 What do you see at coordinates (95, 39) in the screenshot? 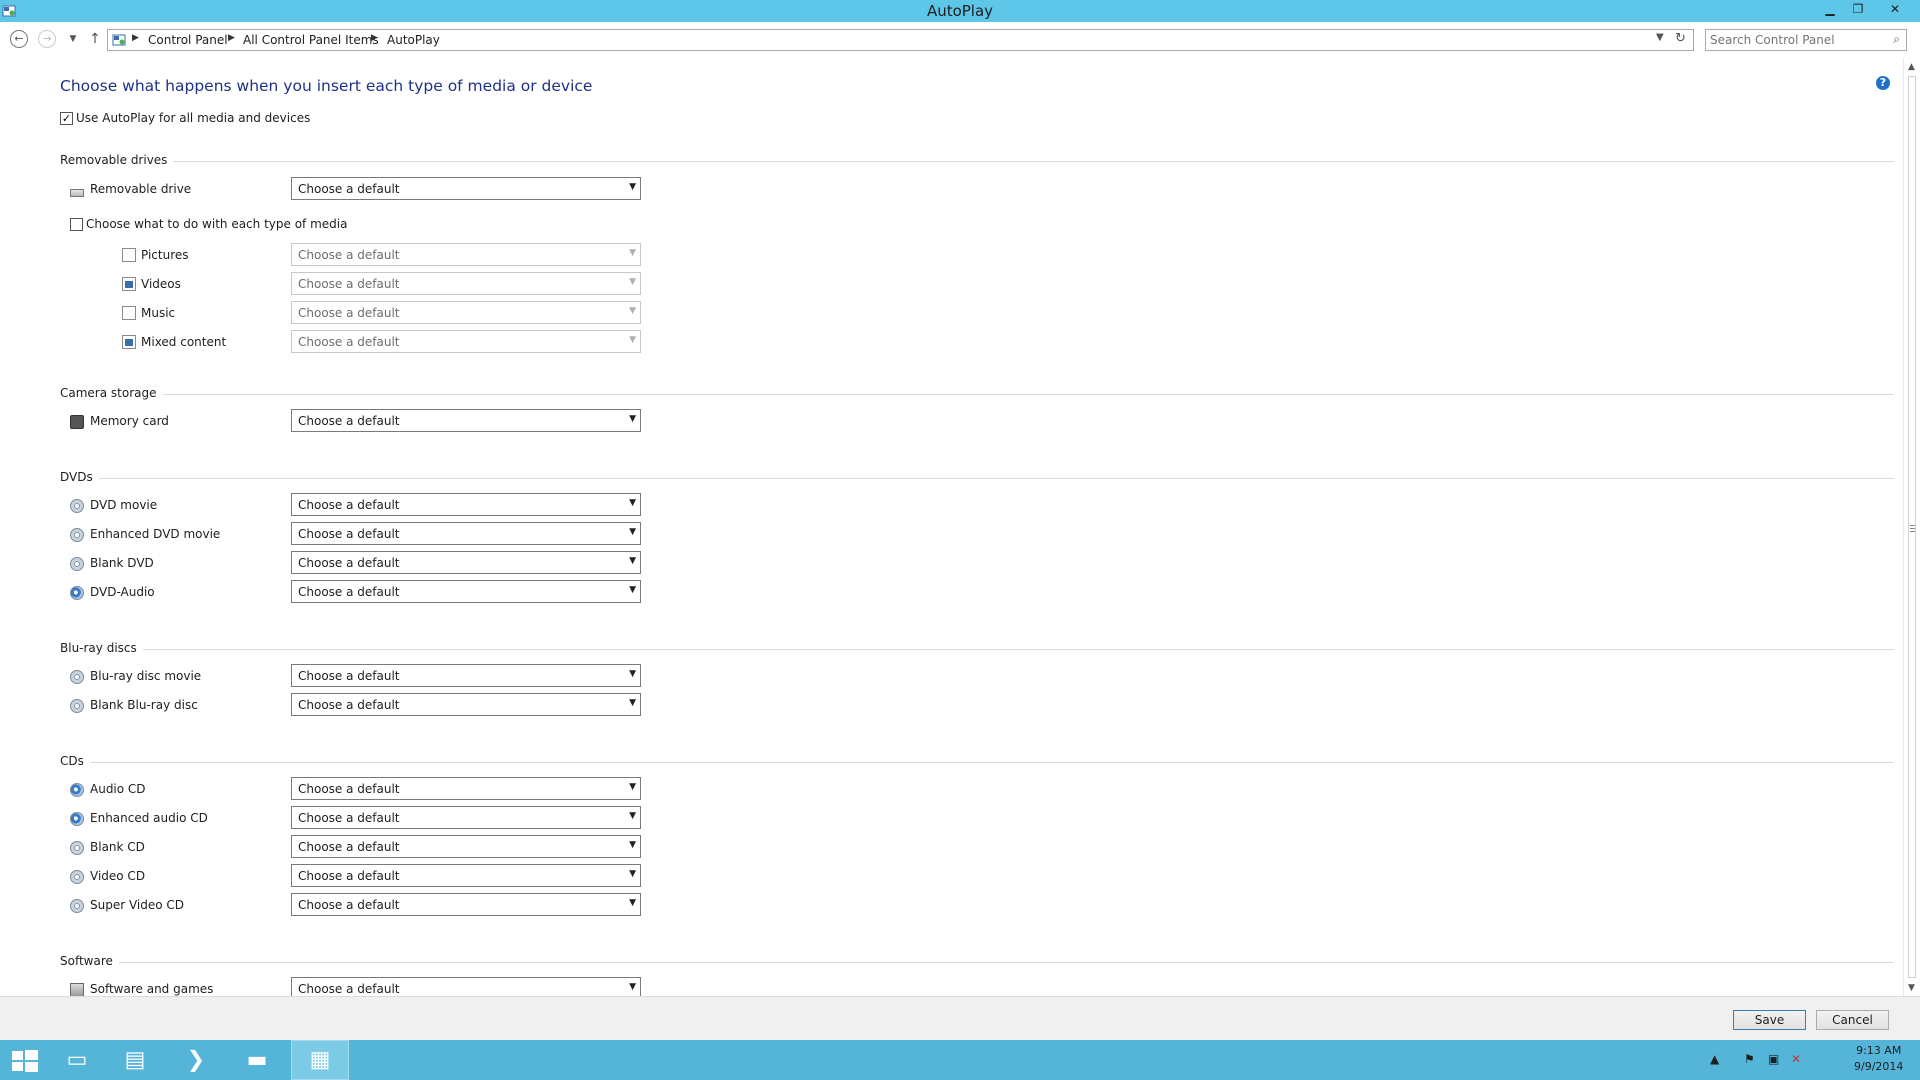
I see `up-arrow-icon: ↑` at bounding box center [95, 39].